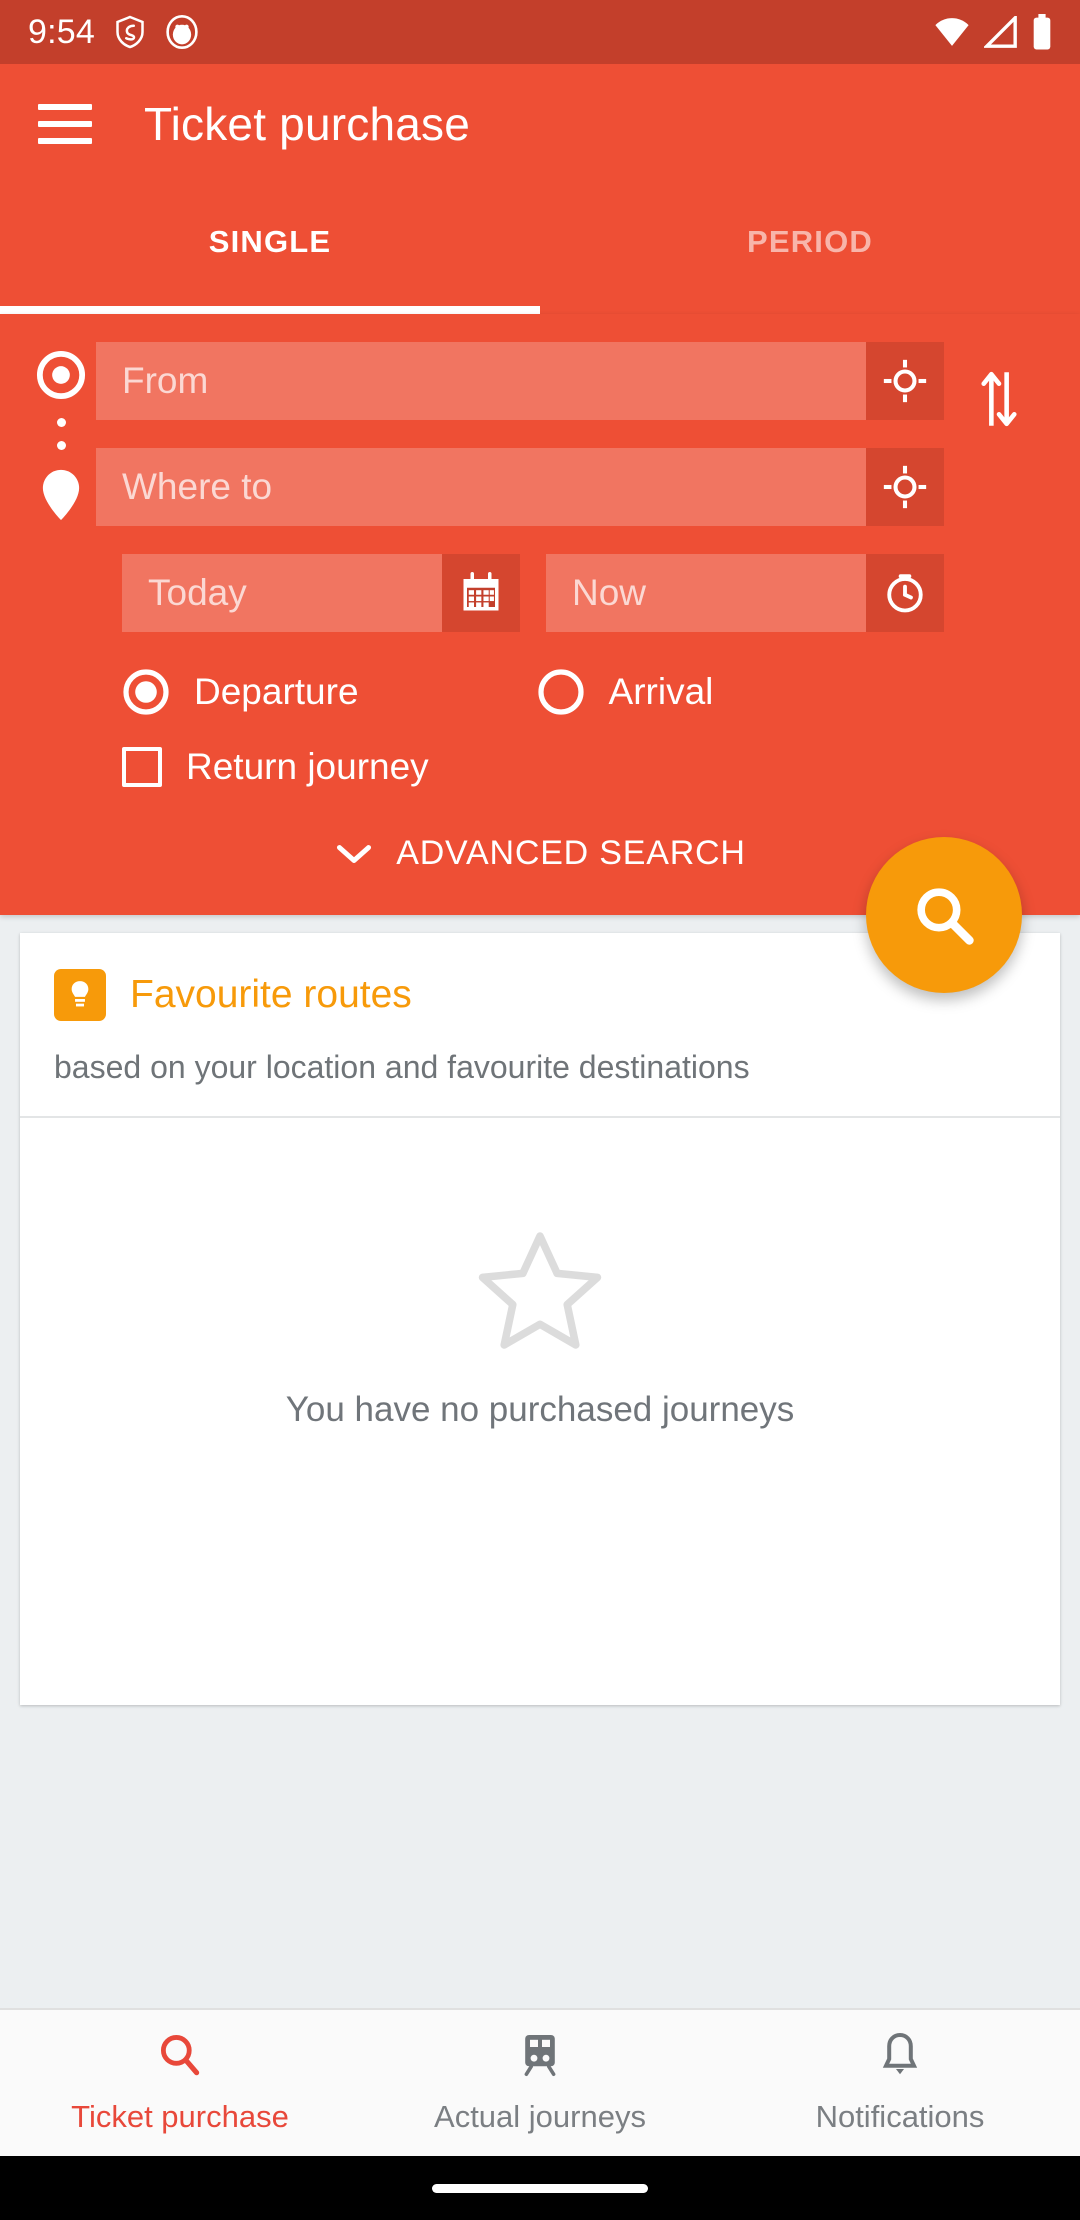  Describe the element at coordinates (706, 593) in the screenshot. I see `time-input: Now` at that location.